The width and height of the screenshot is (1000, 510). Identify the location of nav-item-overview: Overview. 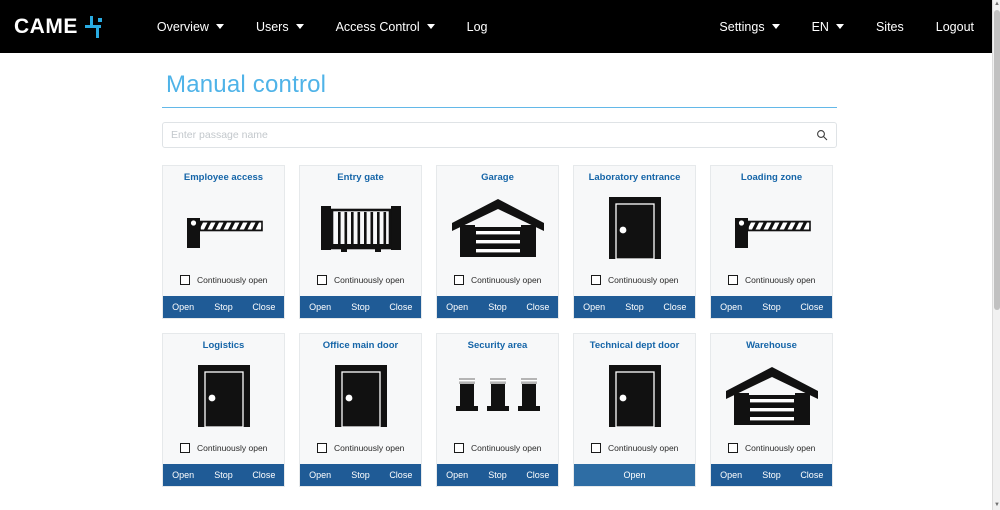
(190, 26).